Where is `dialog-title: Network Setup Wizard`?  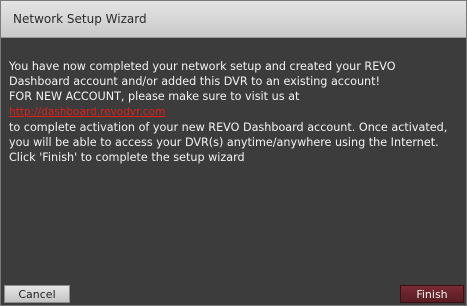
dialog-title: Network Setup Wizard is located at coordinates (80, 19).